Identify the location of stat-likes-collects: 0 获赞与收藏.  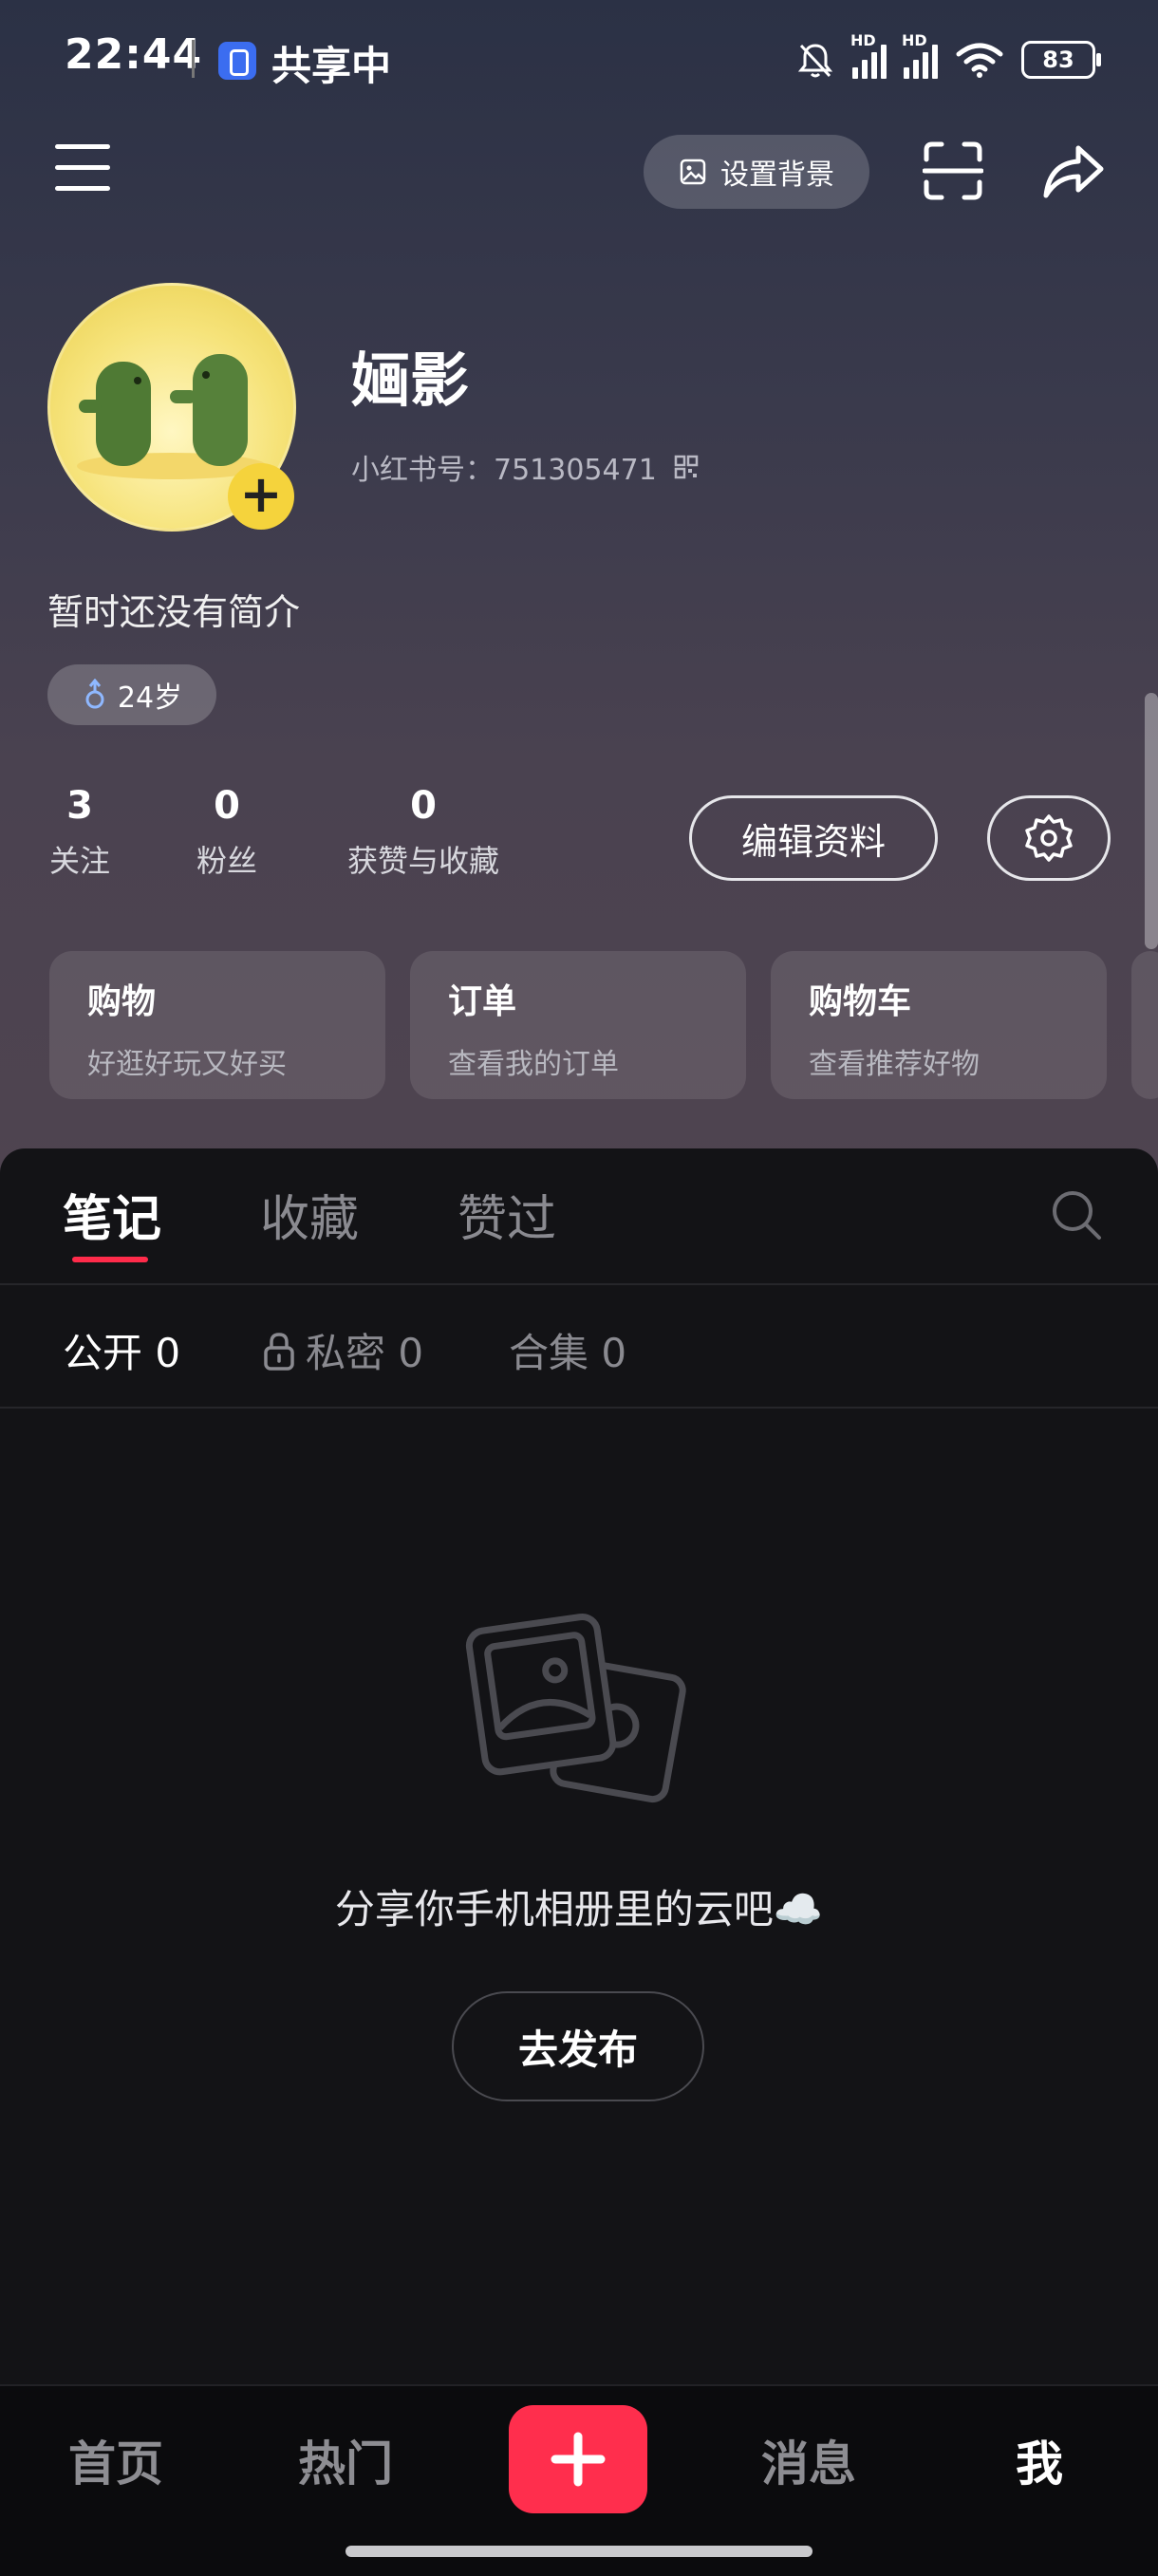
(423, 833).